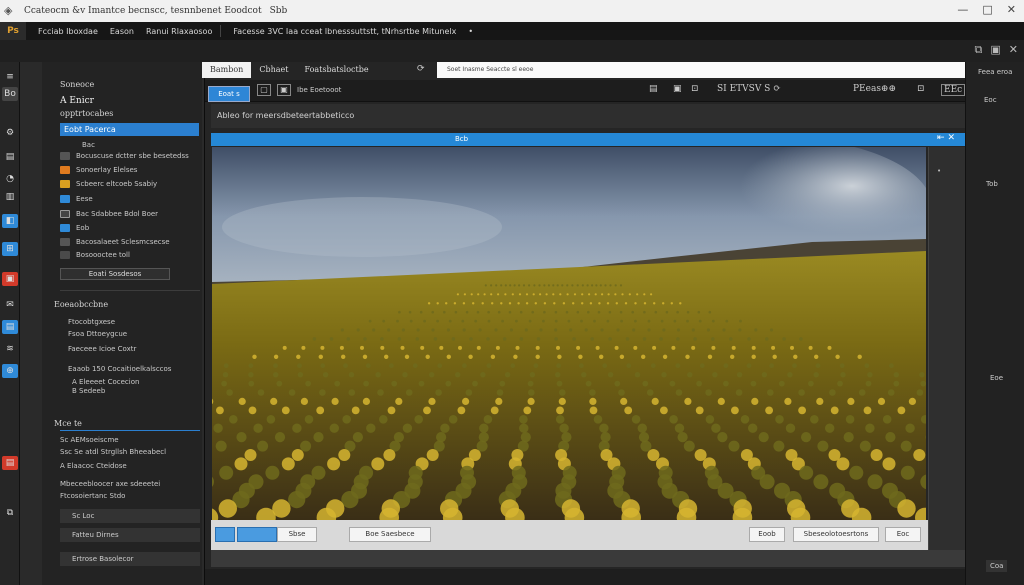 The image size is (1024, 585). What do you see at coordinates (319, 90) in the screenshot?
I see `toolbar-label: Ibe Eoetooot` at bounding box center [319, 90].